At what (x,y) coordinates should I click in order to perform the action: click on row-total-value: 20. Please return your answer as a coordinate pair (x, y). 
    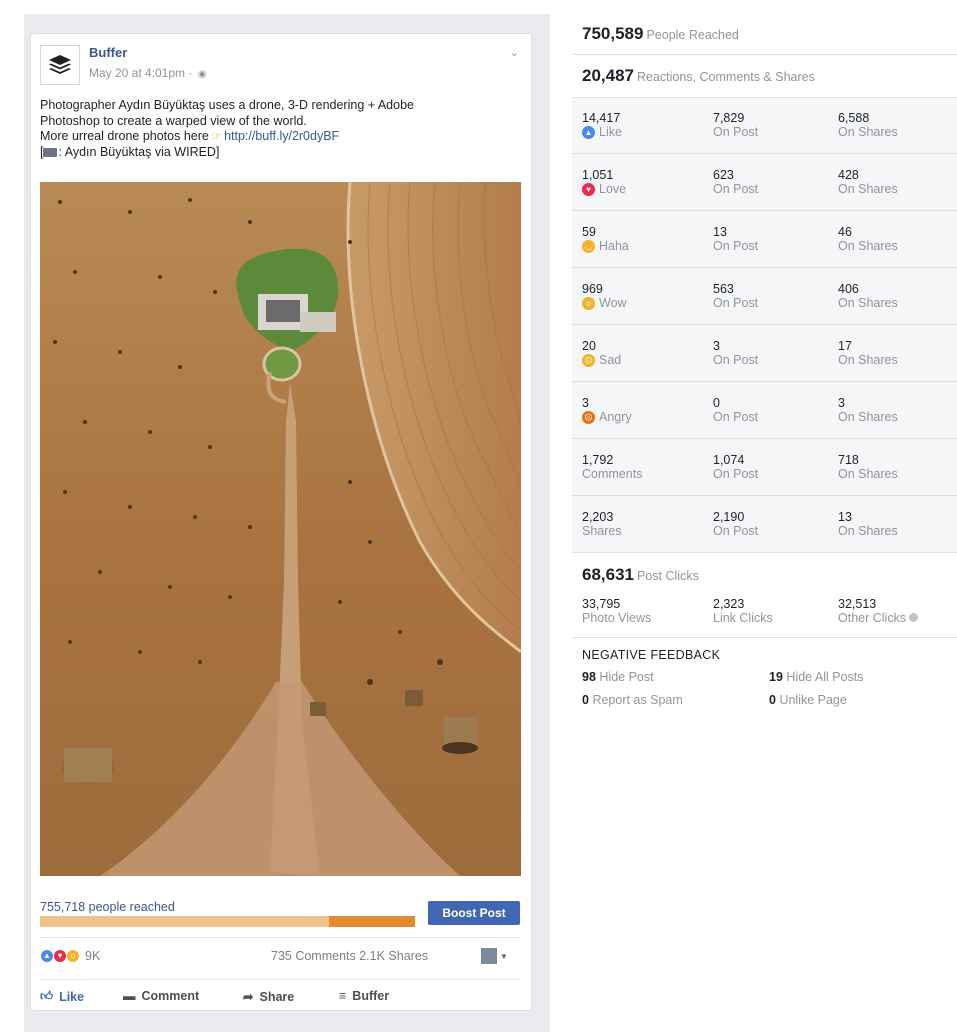
    Looking at the image, I should click on (589, 346).